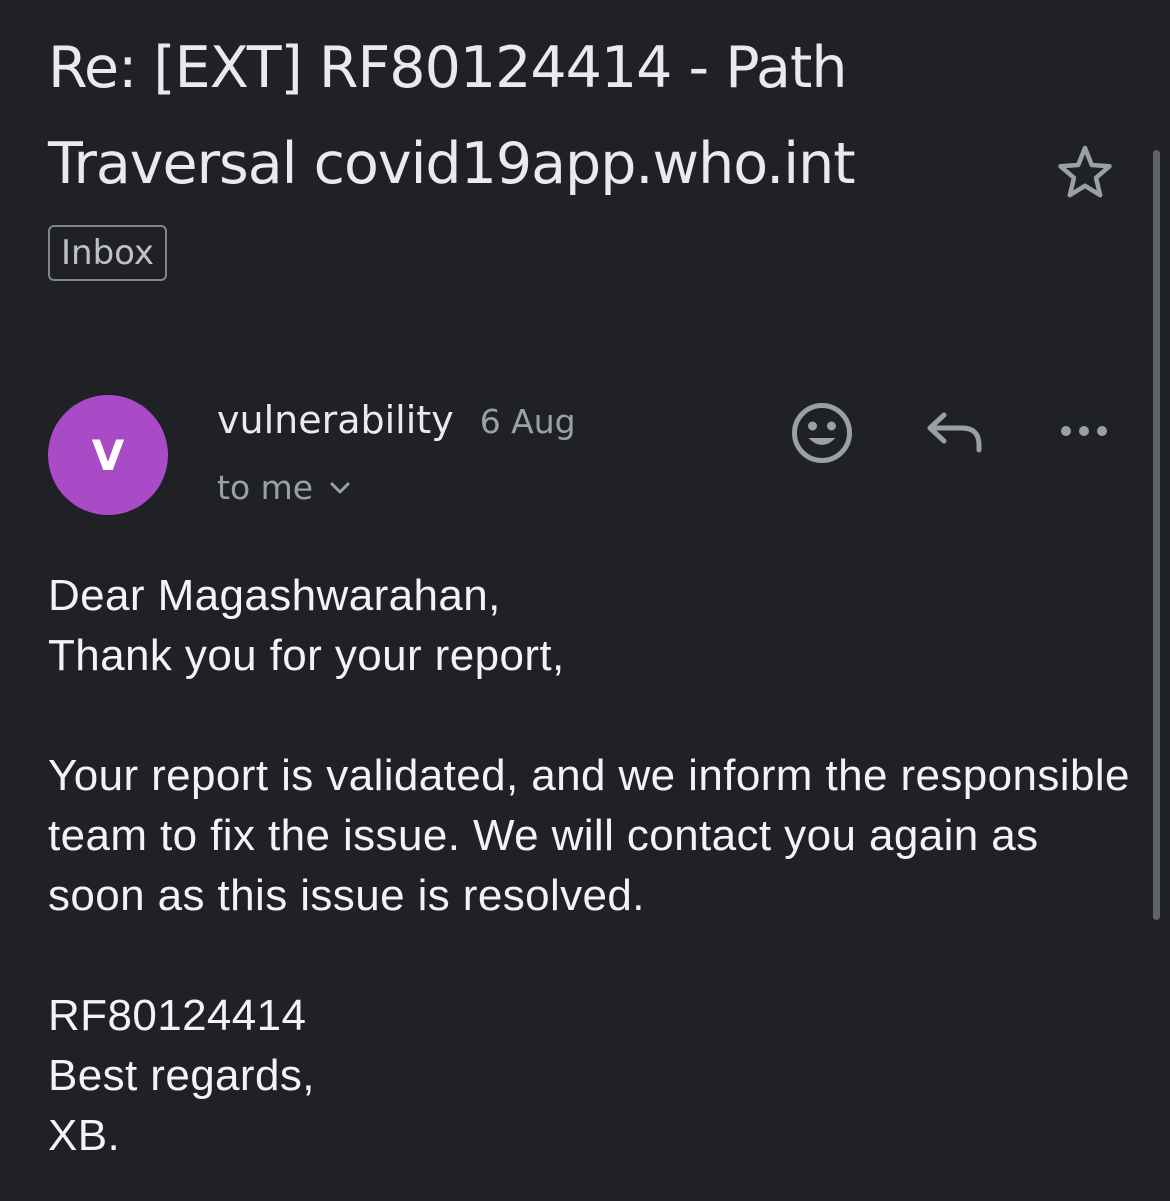 This screenshot has height=1201, width=1170. I want to click on body-reference: RF80124414, so click(177, 1015).